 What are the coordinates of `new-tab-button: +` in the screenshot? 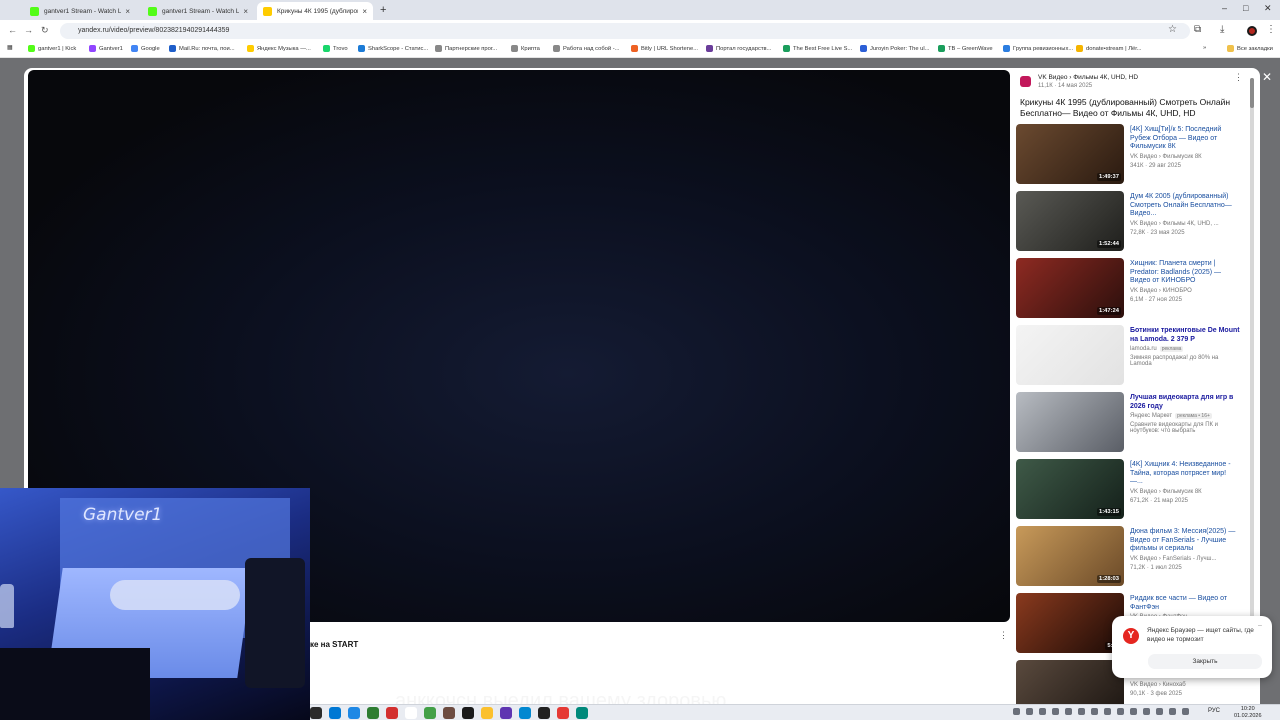 It's located at (383, 10).